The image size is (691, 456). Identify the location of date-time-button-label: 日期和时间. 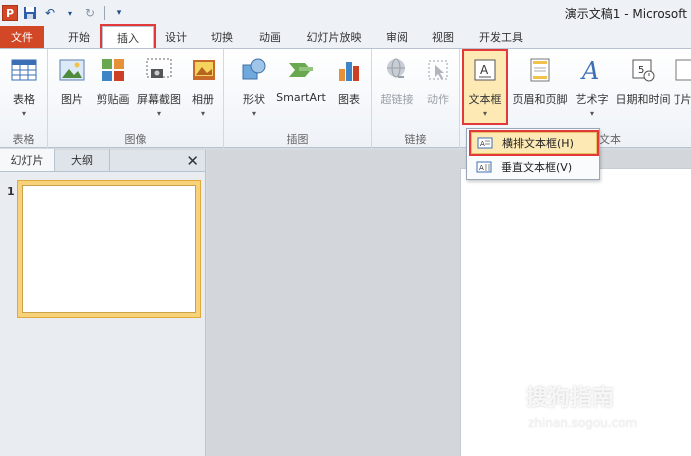
(643, 99).